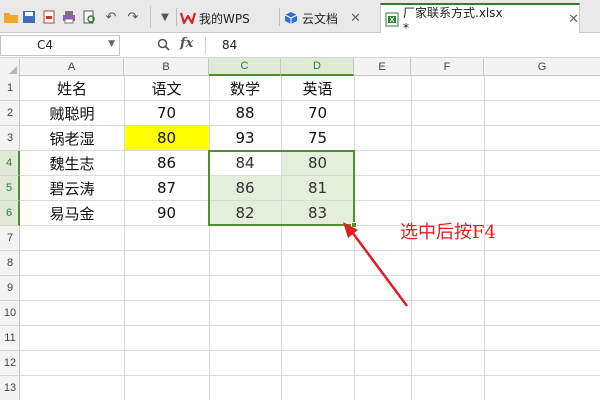 The height and width of the screenshot is (400, 600). What do you see at coordinates (245, 188) in the screenshot?
I see `cell-c5: 86` at bounding box center [245, 188].